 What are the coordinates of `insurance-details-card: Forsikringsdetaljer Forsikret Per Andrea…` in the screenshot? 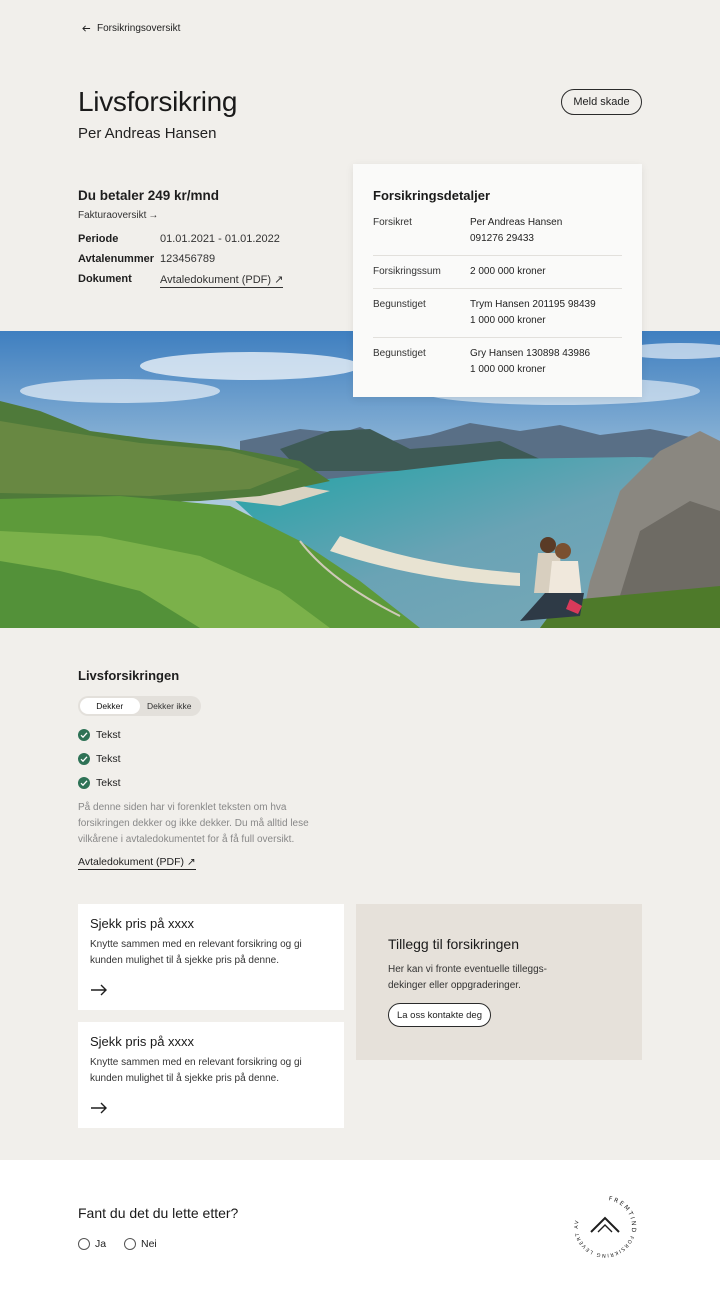 It's located at (497, 280).